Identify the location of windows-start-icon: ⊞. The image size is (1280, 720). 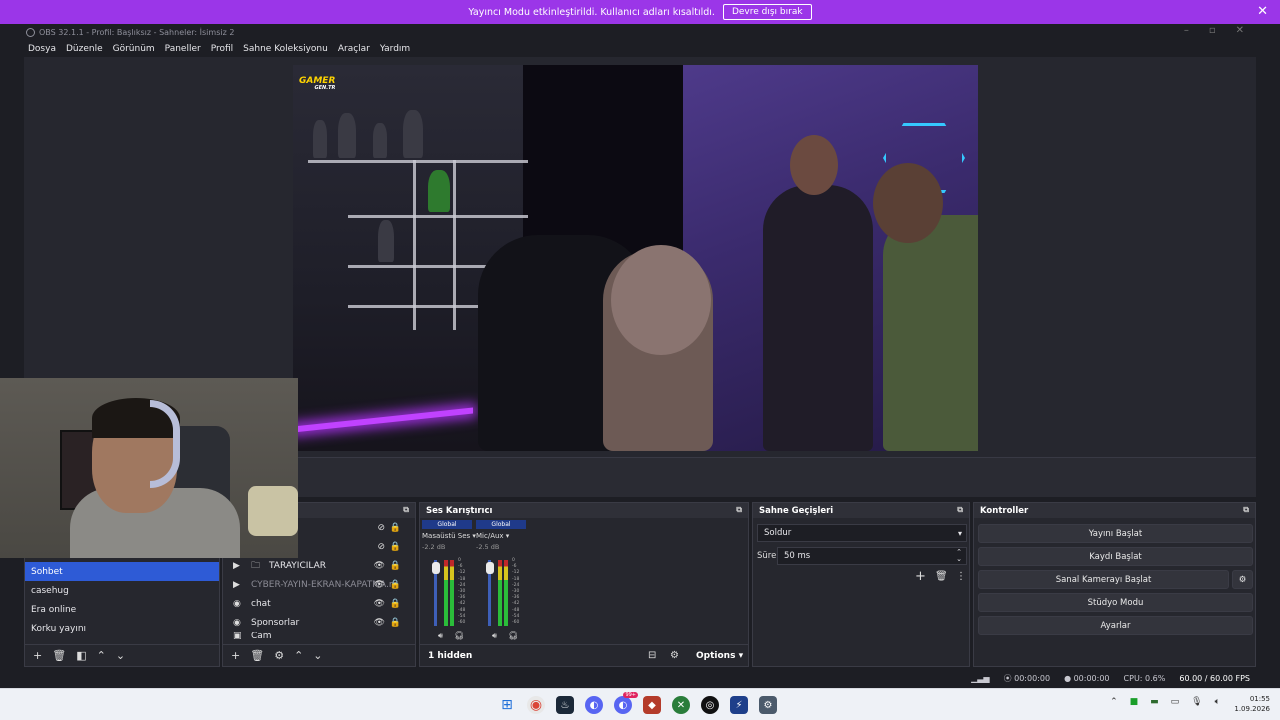
(507, 705).